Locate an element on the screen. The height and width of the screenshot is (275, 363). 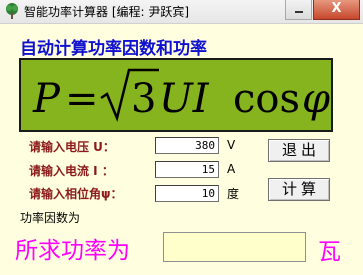
page-title: 自动计算功率因数和功率 is located at coordinates (113, 49).